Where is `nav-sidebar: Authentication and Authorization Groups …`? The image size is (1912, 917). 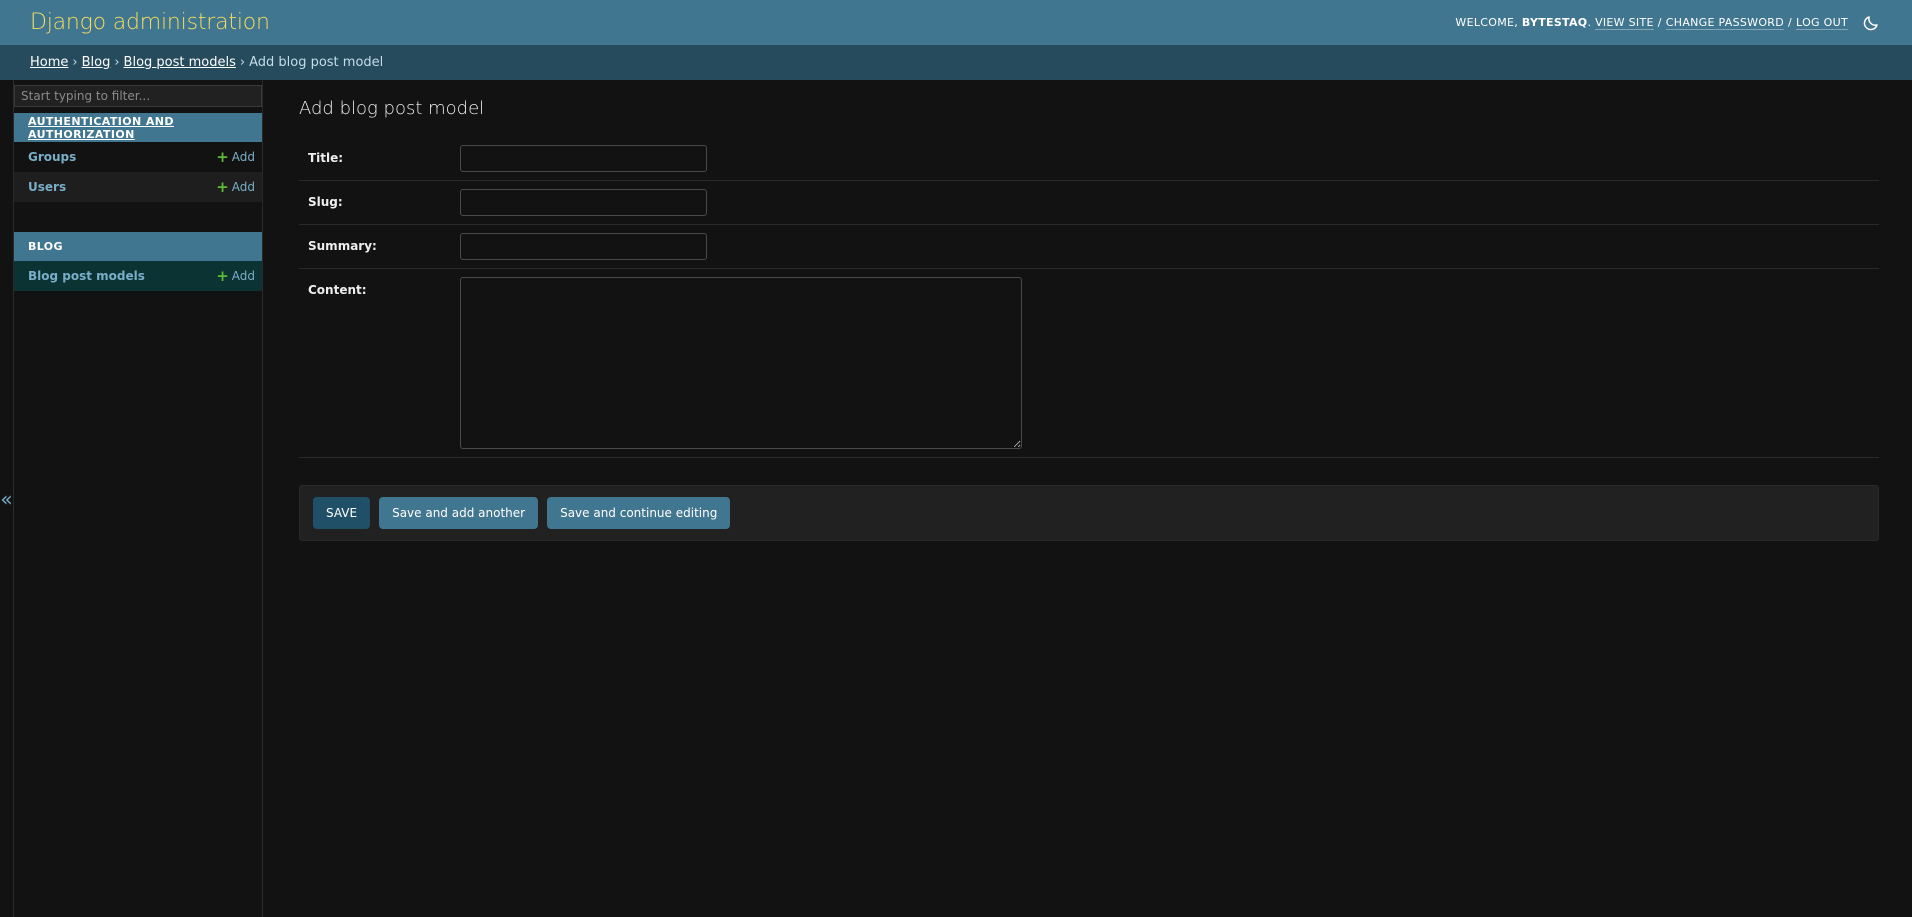 nav-sidebar: Authentication and Authorization Groups … is located at coordinates (138, 498).